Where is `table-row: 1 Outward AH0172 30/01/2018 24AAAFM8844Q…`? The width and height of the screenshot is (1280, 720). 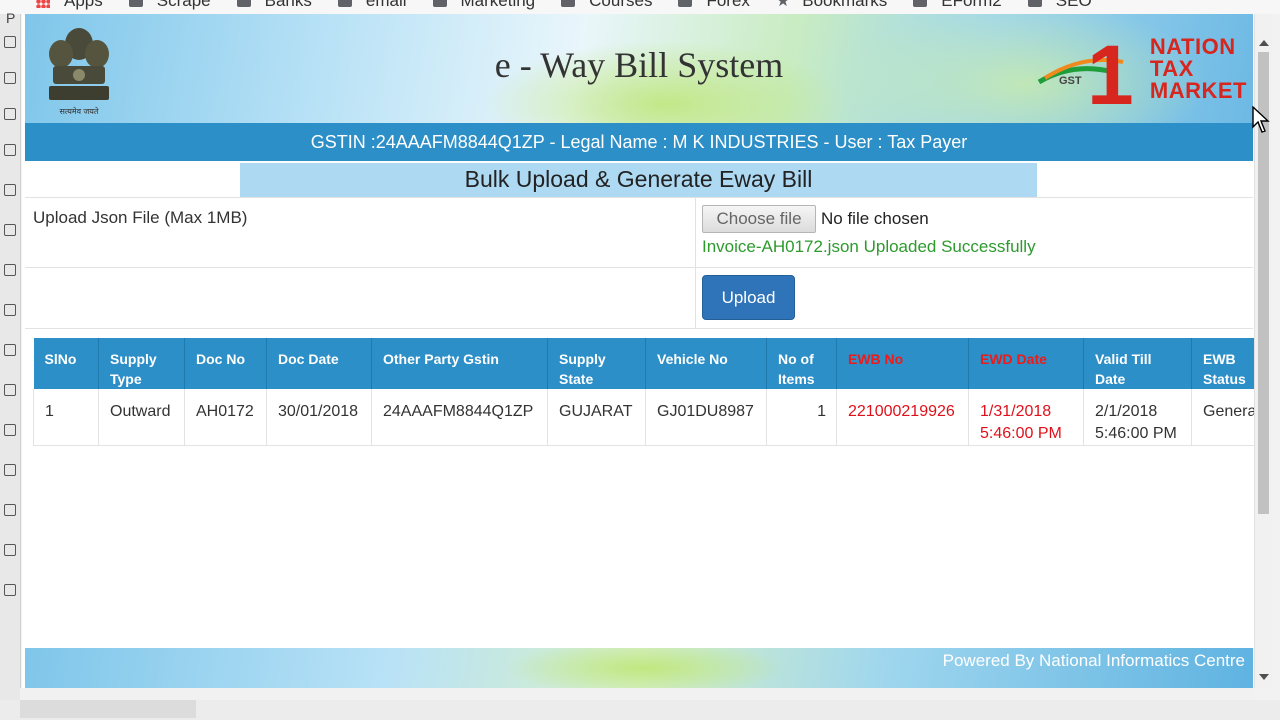
table-row: 1 Outward AH0172 30/01/2018 24AAAFM8844Q… is located at coordinates (643, 417).